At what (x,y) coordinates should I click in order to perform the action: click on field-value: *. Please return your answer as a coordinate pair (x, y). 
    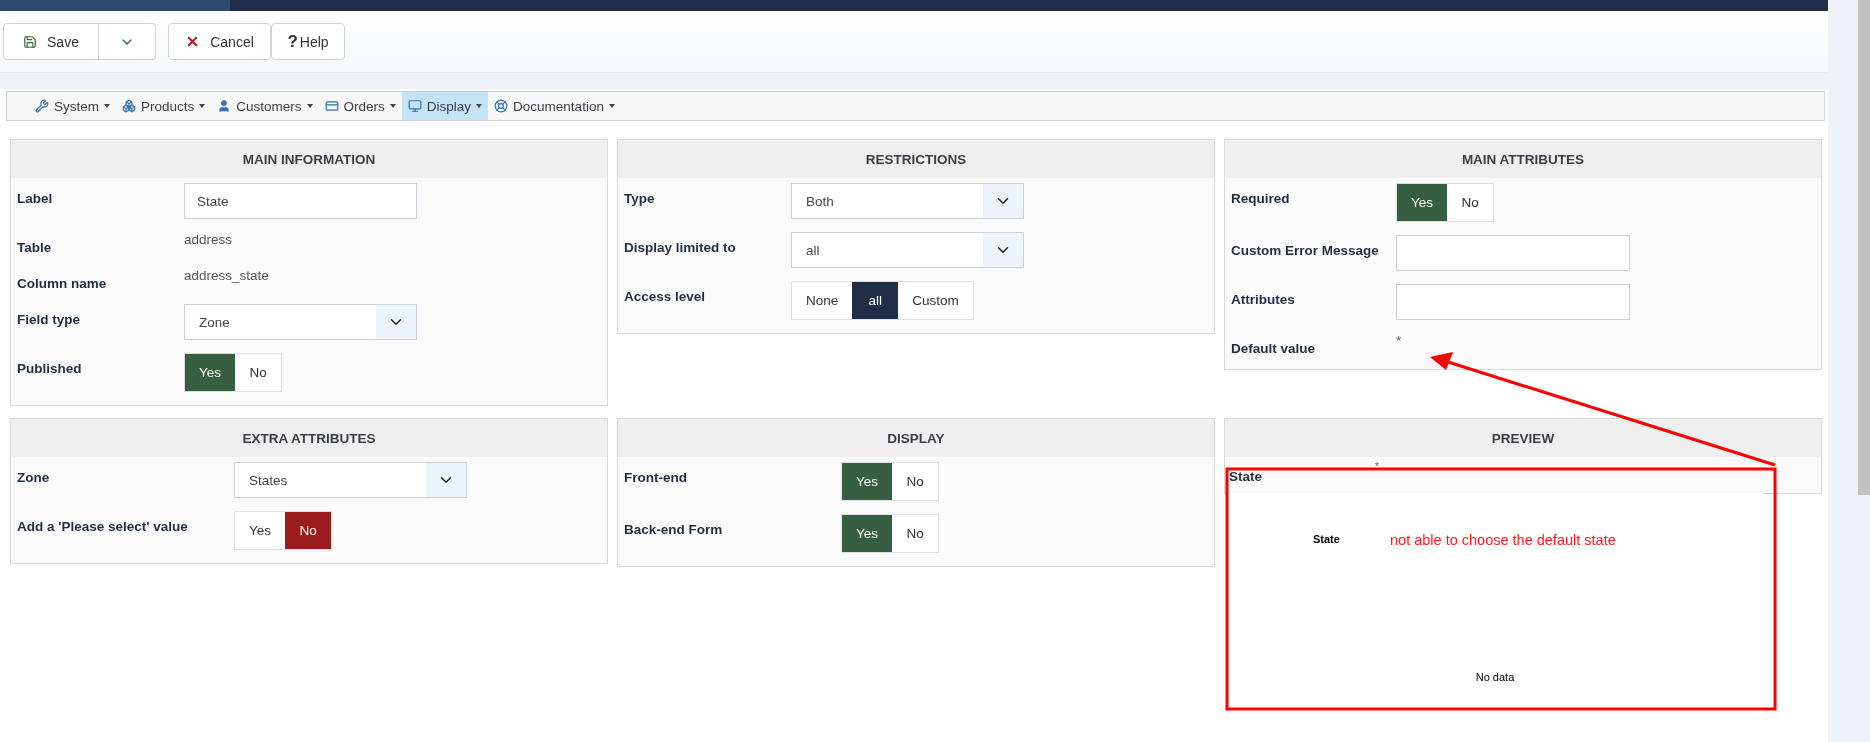
    Looking at the image, I should click on (1399, 340).